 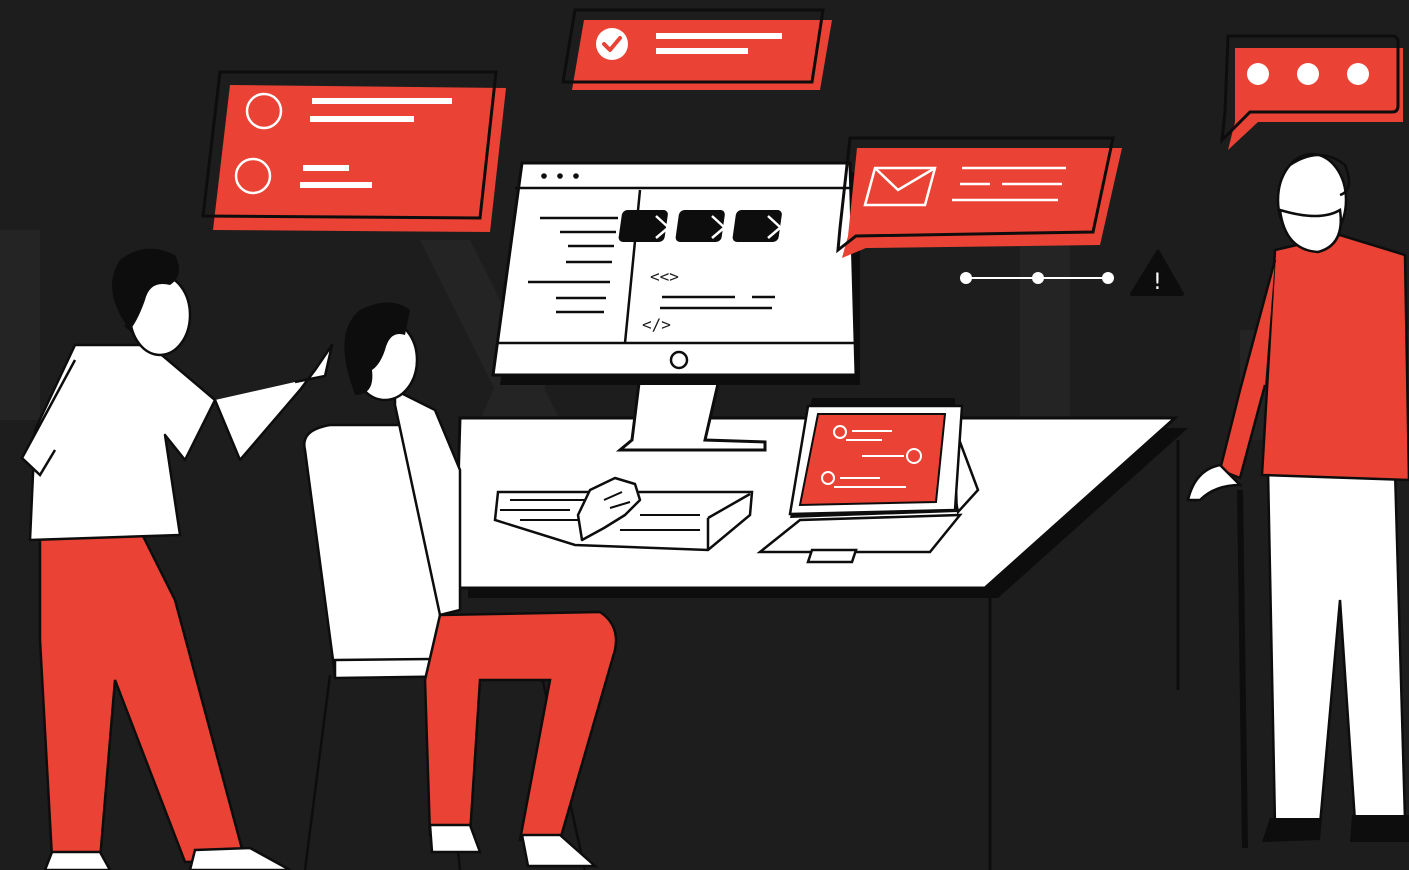 I want to click on alert-glyph: !, so click(x=1157, y=282).